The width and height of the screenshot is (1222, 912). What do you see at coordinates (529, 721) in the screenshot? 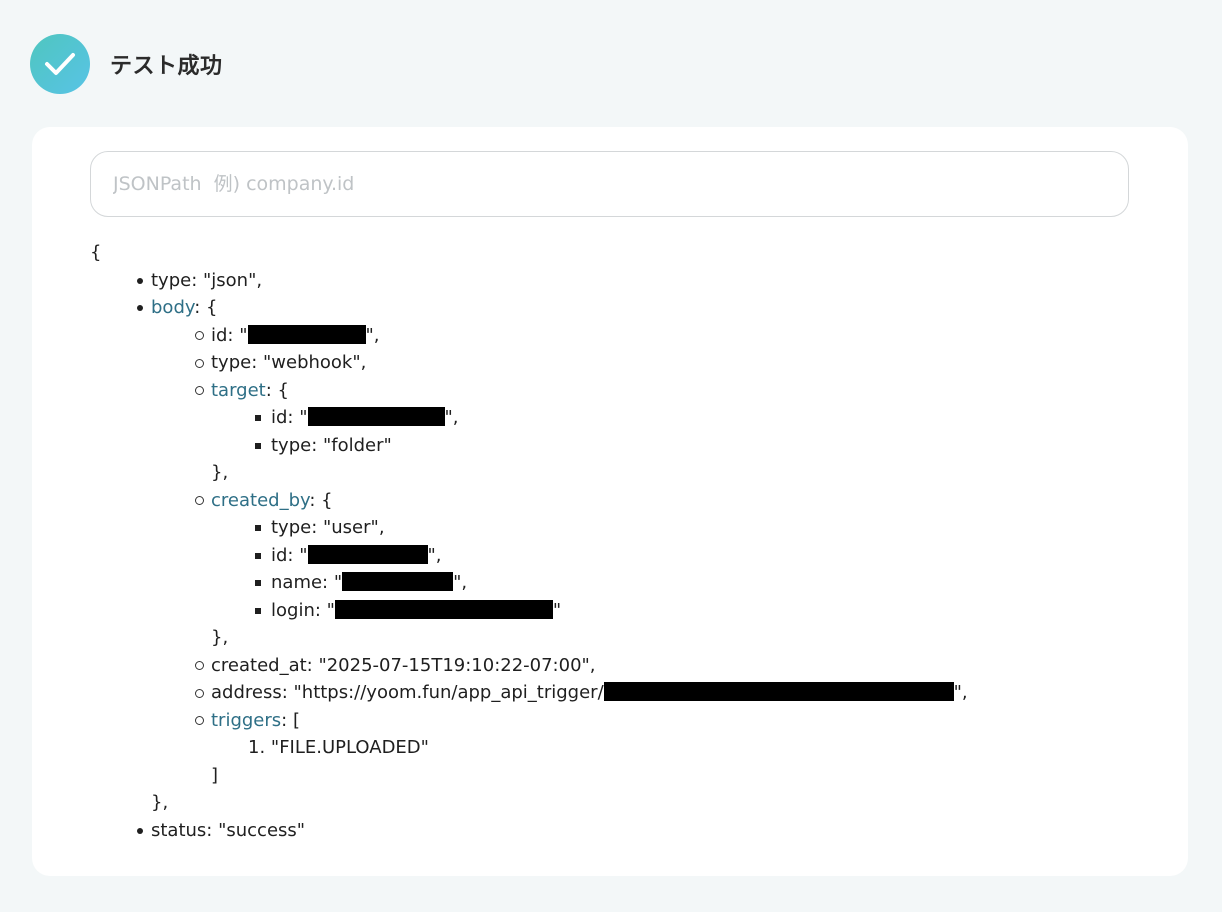
I see `json-row-triggers: triggers: [` at bounding box center [529, 721].